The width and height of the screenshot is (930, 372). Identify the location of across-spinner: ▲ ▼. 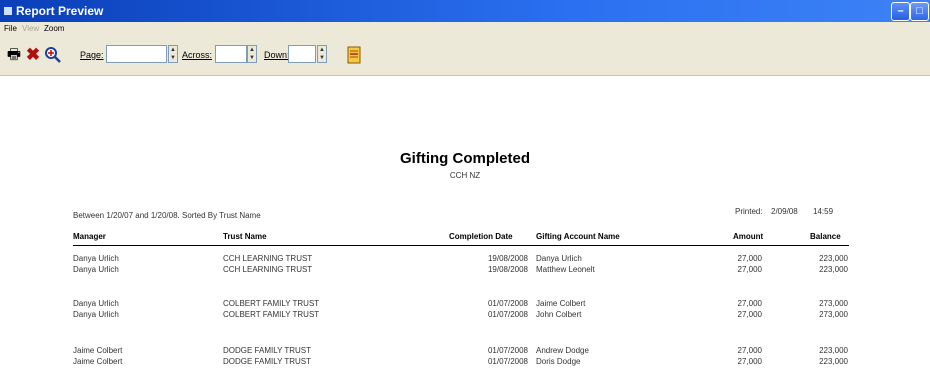
(252, 54).